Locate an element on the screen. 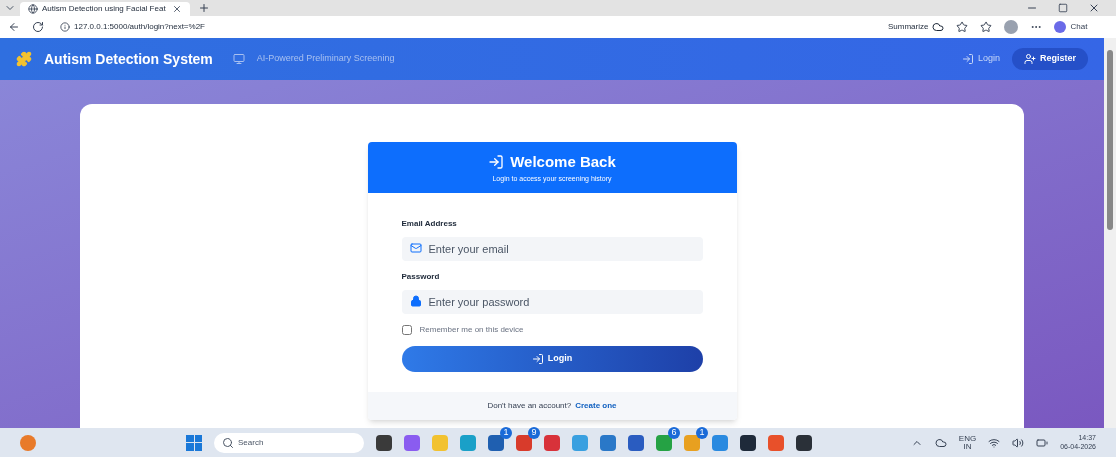 The height and width of the screenshot is (457, 1116). login-title: Welcome Back is located at coordinates (552, 162).